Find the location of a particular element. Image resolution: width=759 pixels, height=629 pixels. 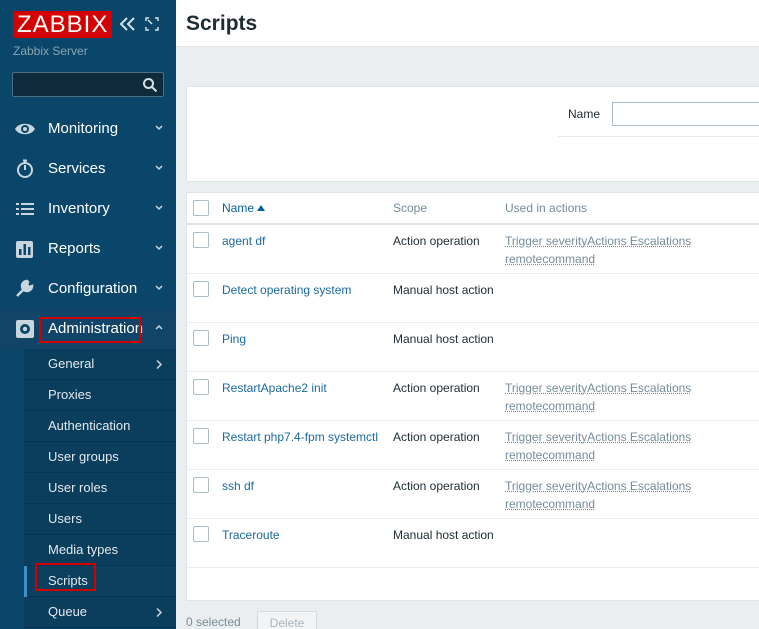

highlight-box is located at coordinates (90, 330).